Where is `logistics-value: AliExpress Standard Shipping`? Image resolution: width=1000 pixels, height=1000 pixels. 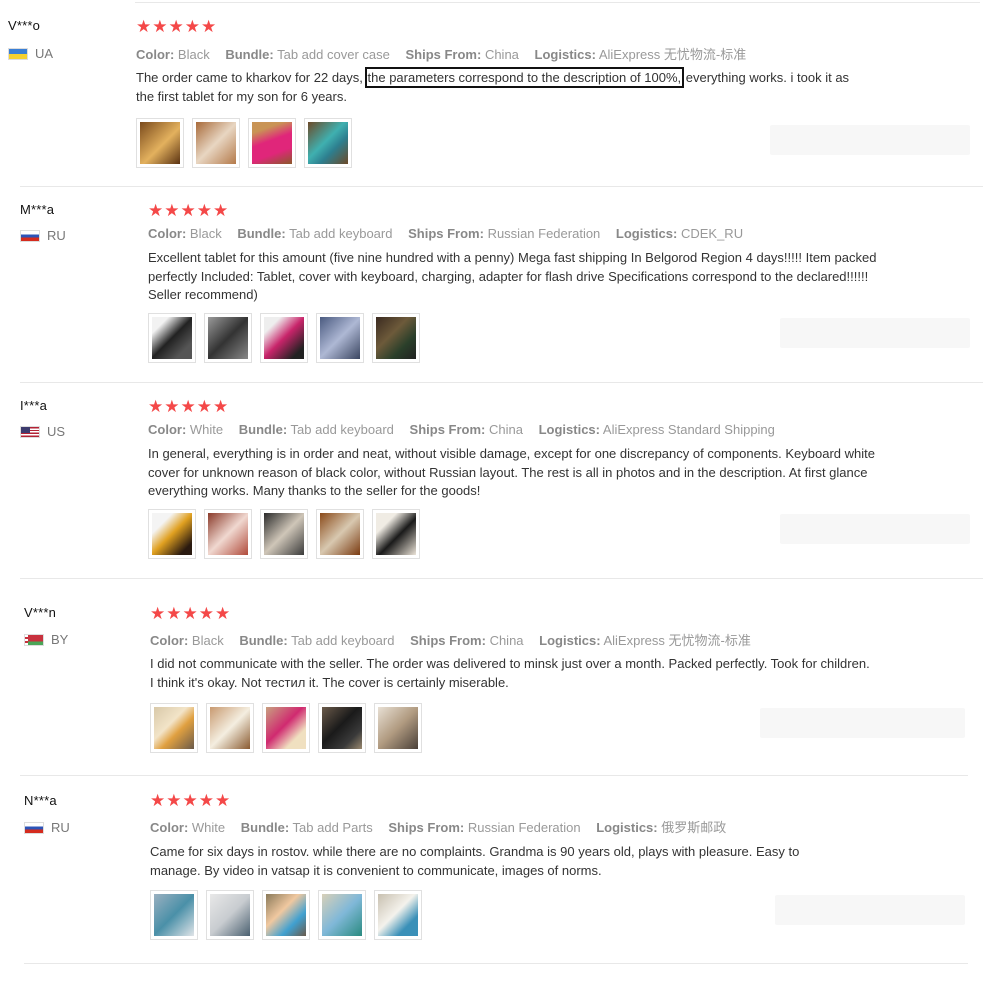 logistics-value: AliExpress Standard Shipping is located at coordinates (688, 429).